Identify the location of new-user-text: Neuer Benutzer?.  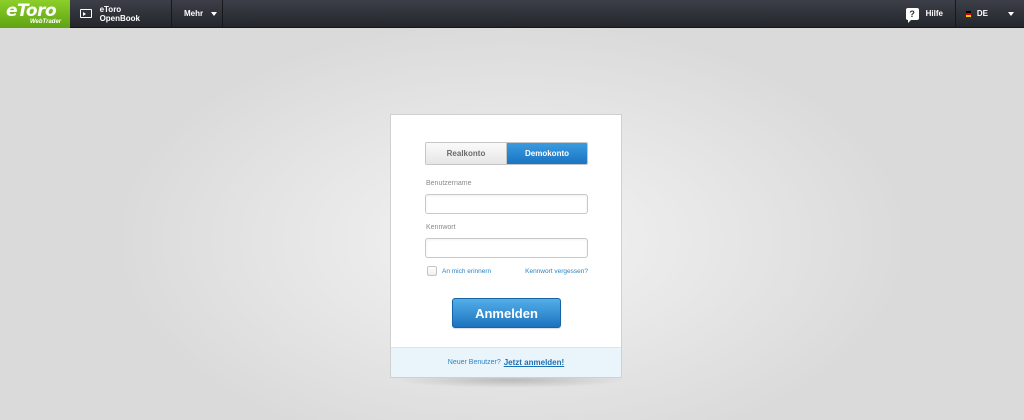
(474, 362).